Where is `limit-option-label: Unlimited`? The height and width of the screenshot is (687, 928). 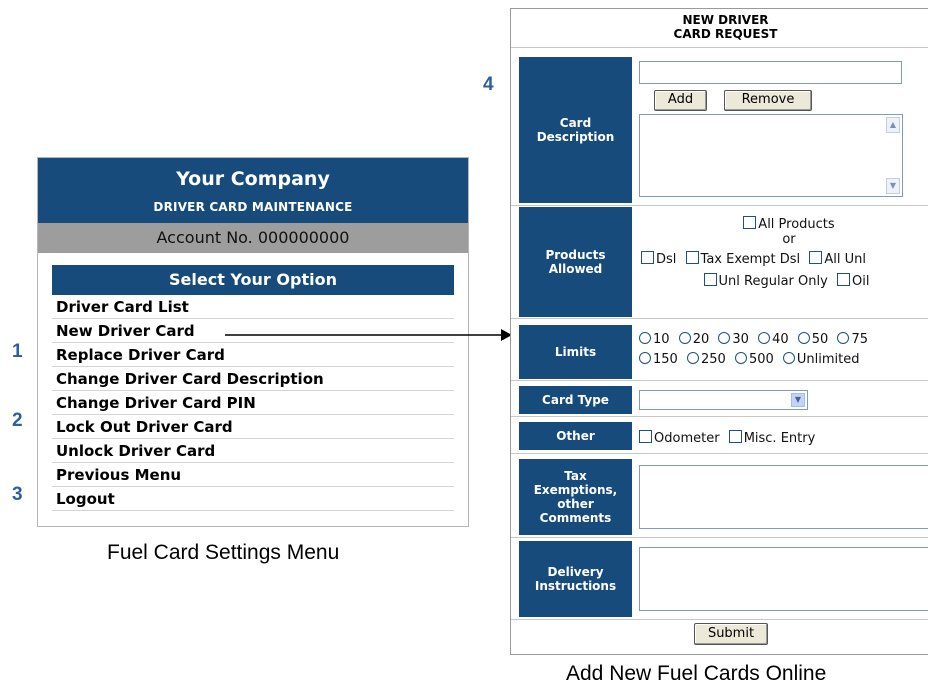 limit-option-label: Unlimited is located at coordinates (828, 359).